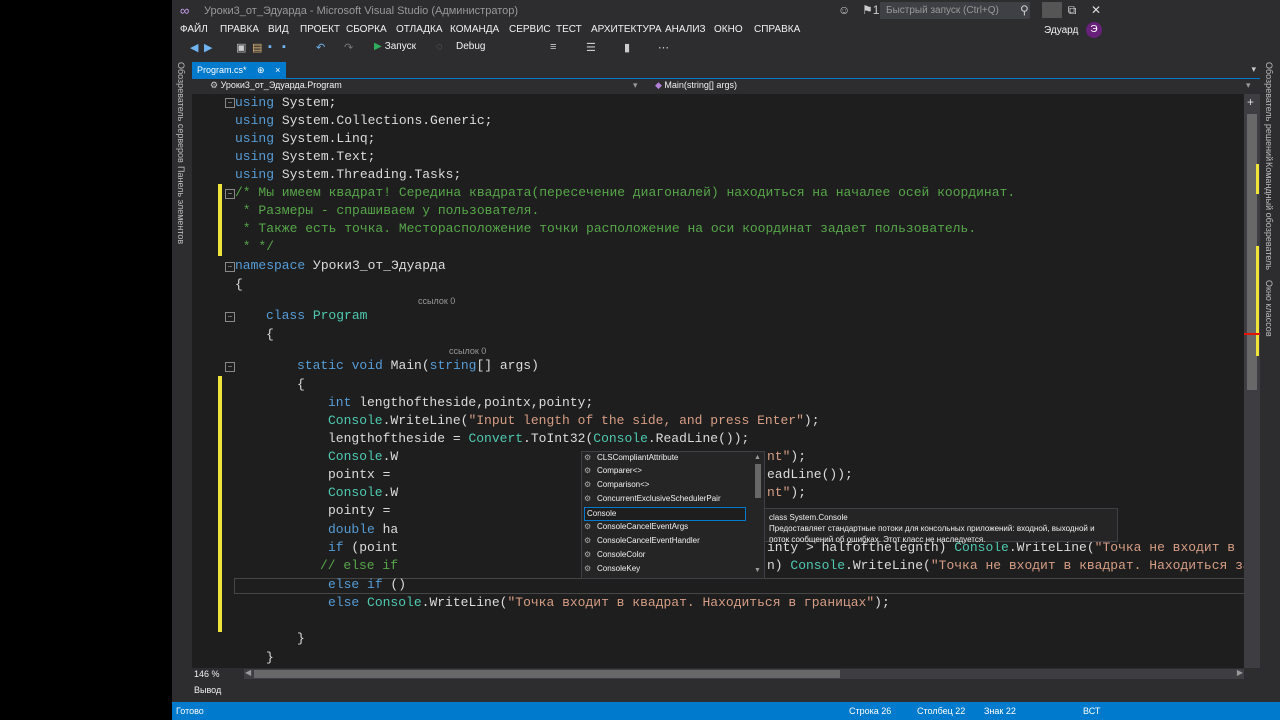 The width and height of the screenshot is (1280, 720). Describe the element at coordinates (1248, 85) in the screenshot. I see `member-dropdown-arrow-icon: ▾` at that location.